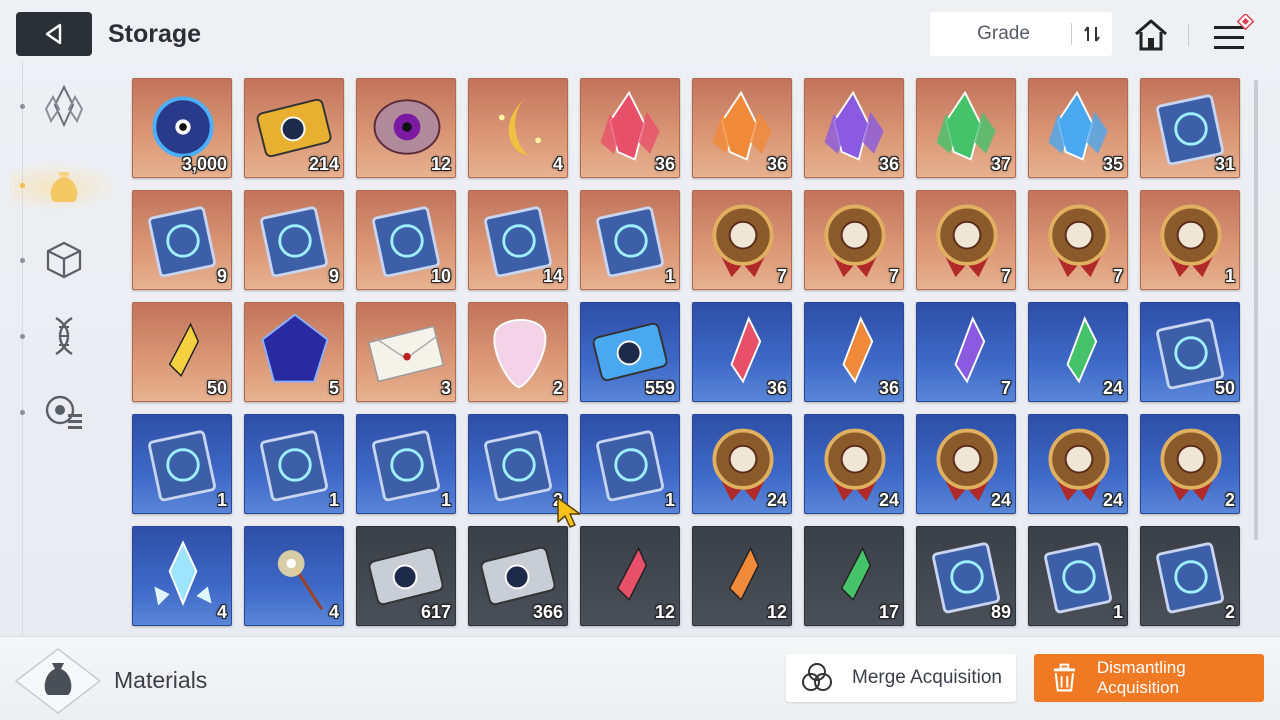  Describe the element at coordinates (406, 240) in the screenshot. I see `item-tile: 10` at that location.